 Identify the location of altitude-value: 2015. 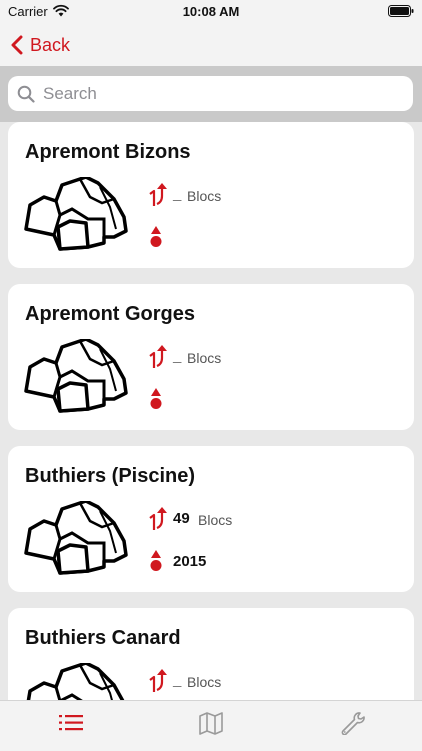
(190, 561).